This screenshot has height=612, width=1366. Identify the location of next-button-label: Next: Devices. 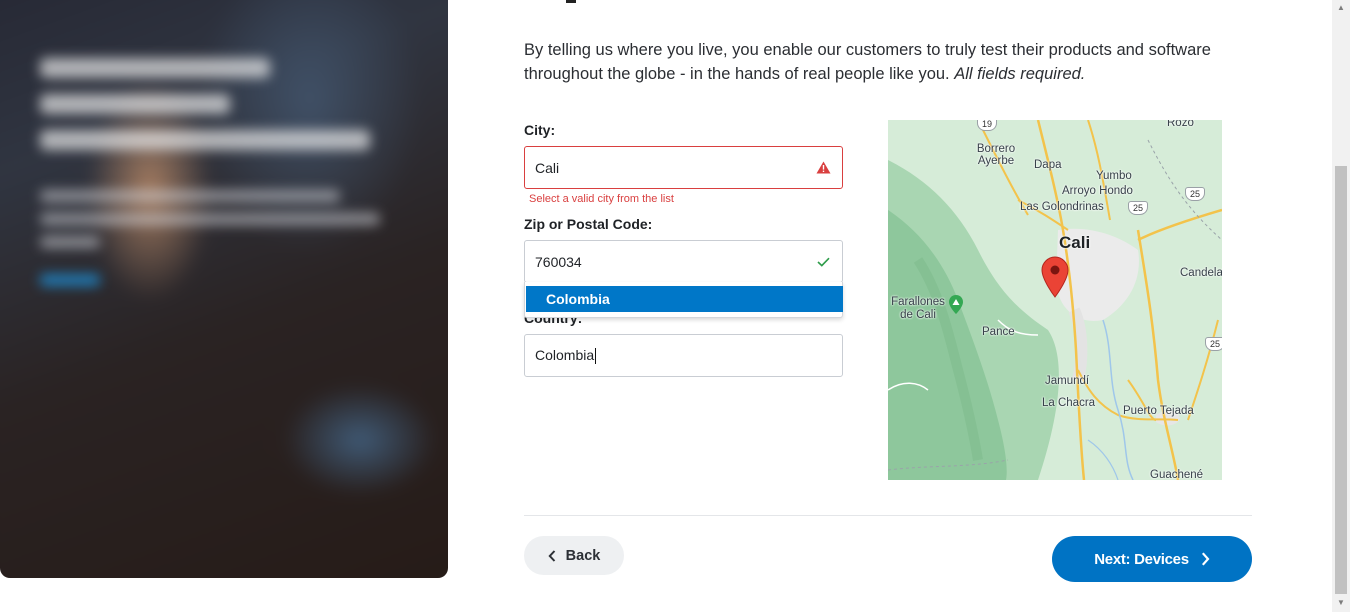
(1141, 559).